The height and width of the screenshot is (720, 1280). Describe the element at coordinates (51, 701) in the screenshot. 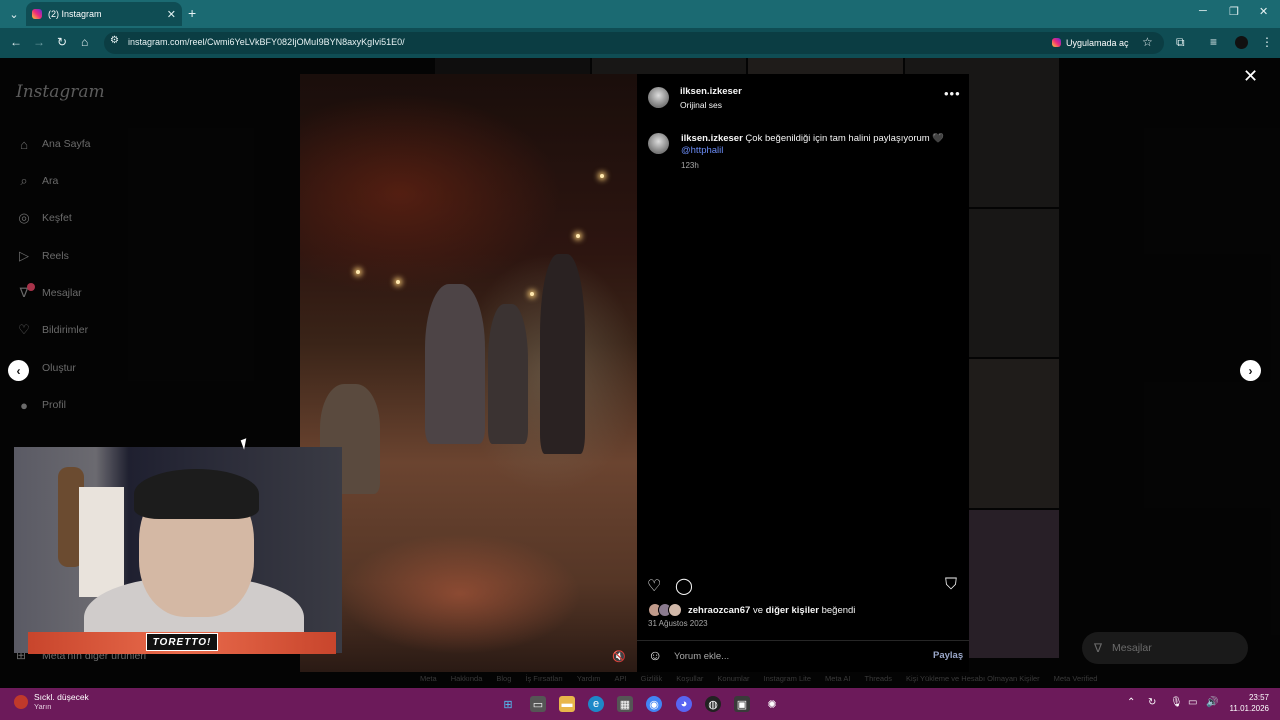

I see `weather-widget: Sıckl. düşecek Yarın` at that location.